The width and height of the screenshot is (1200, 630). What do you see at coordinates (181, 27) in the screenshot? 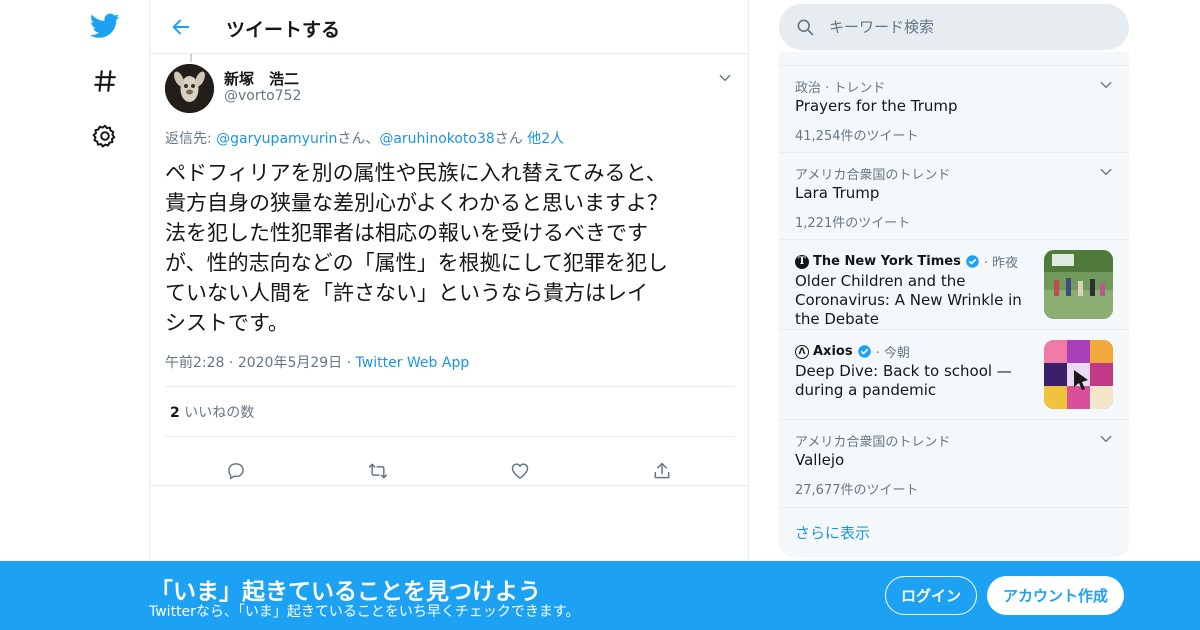
I see `back-arrow-icon` at bounding box center [181, 27].